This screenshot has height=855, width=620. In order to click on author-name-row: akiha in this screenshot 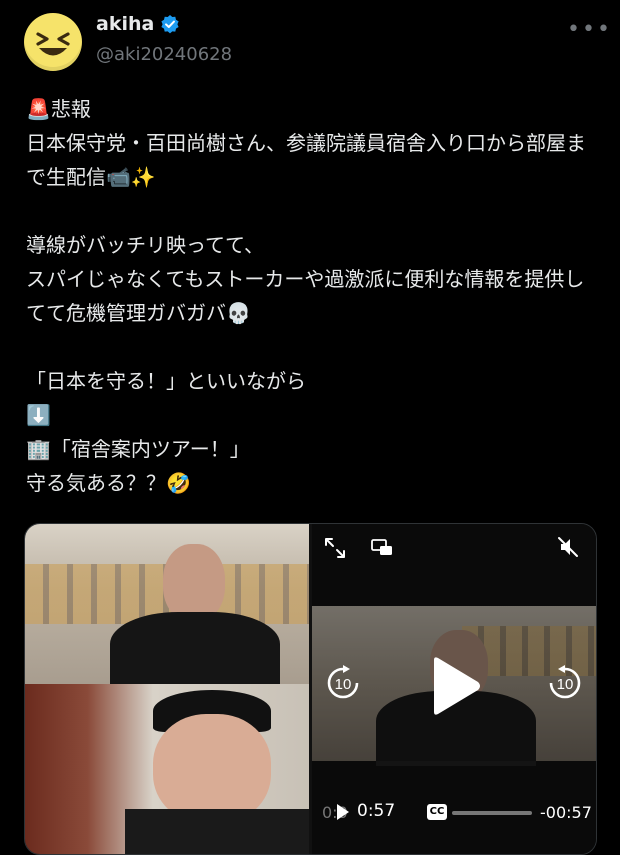, I will do `click(138, 24)`.